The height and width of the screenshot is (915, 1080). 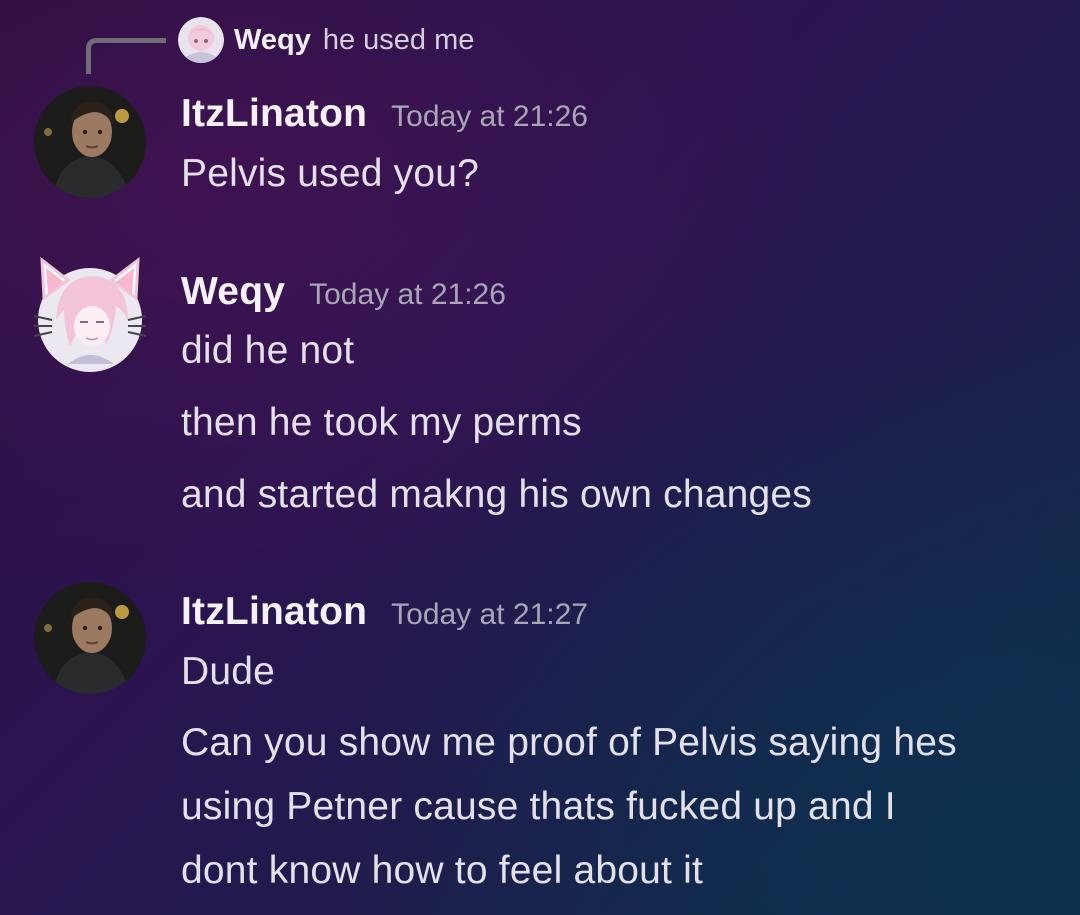 I want to click on message-text: using Petner cause thats fucked up and I, so click(x=538, y=806).